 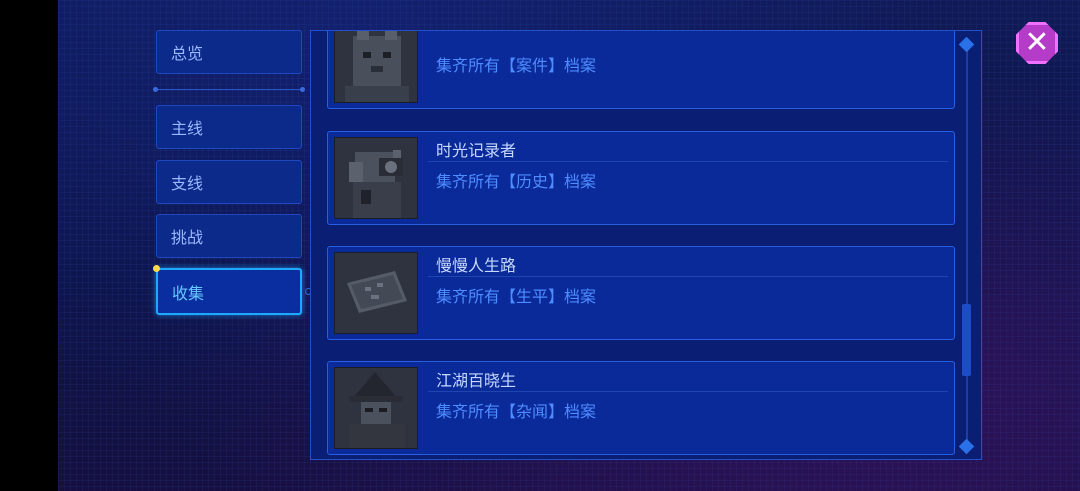 What do you see at coordinates (229, 182) in the screenshot?
I see `nav-tab-side-story: 支线` at bounding box center [229, 182].